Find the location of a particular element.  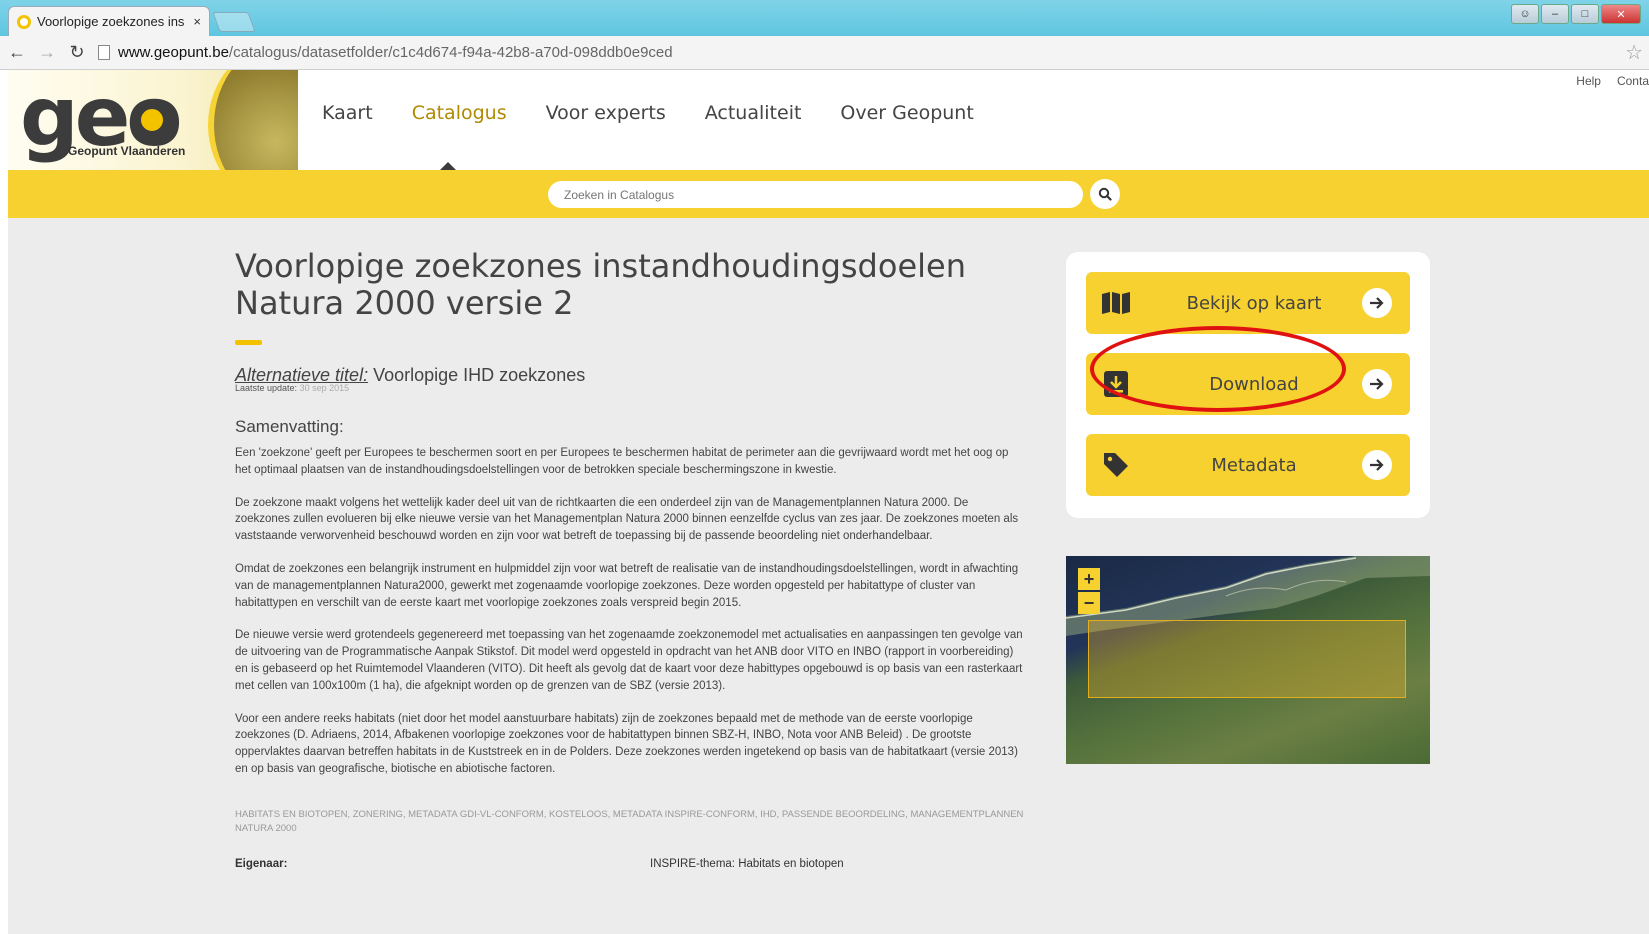

alt-title-label: Alternatieve titel: is located at coordinates (302, 375).